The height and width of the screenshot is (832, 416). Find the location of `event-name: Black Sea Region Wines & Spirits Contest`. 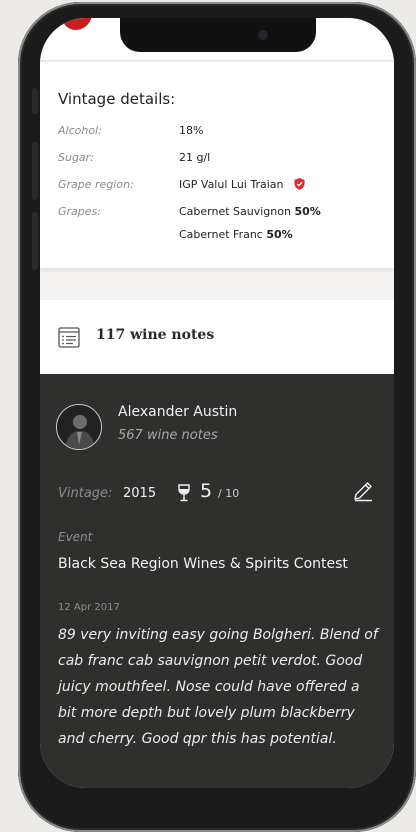

event-name: Black Sea Region Wines & Spirits Contest is located at coordinates (203, 564).